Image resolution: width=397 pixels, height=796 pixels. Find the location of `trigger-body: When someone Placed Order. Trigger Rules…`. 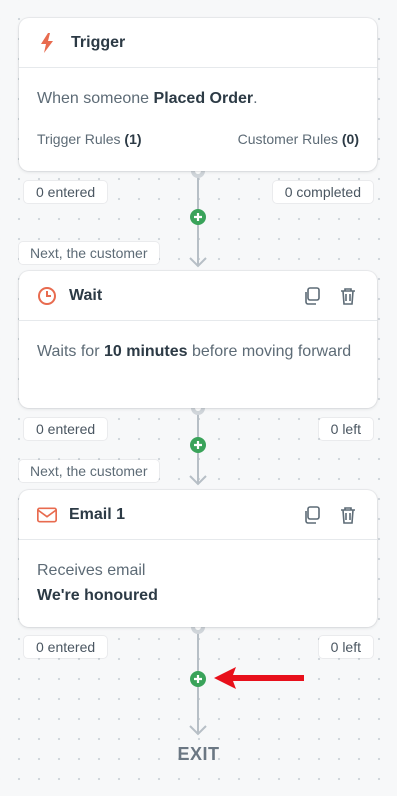

trigger-body: When someone Placed Order. Trigger Rules… is located at coordinates (198, 119).